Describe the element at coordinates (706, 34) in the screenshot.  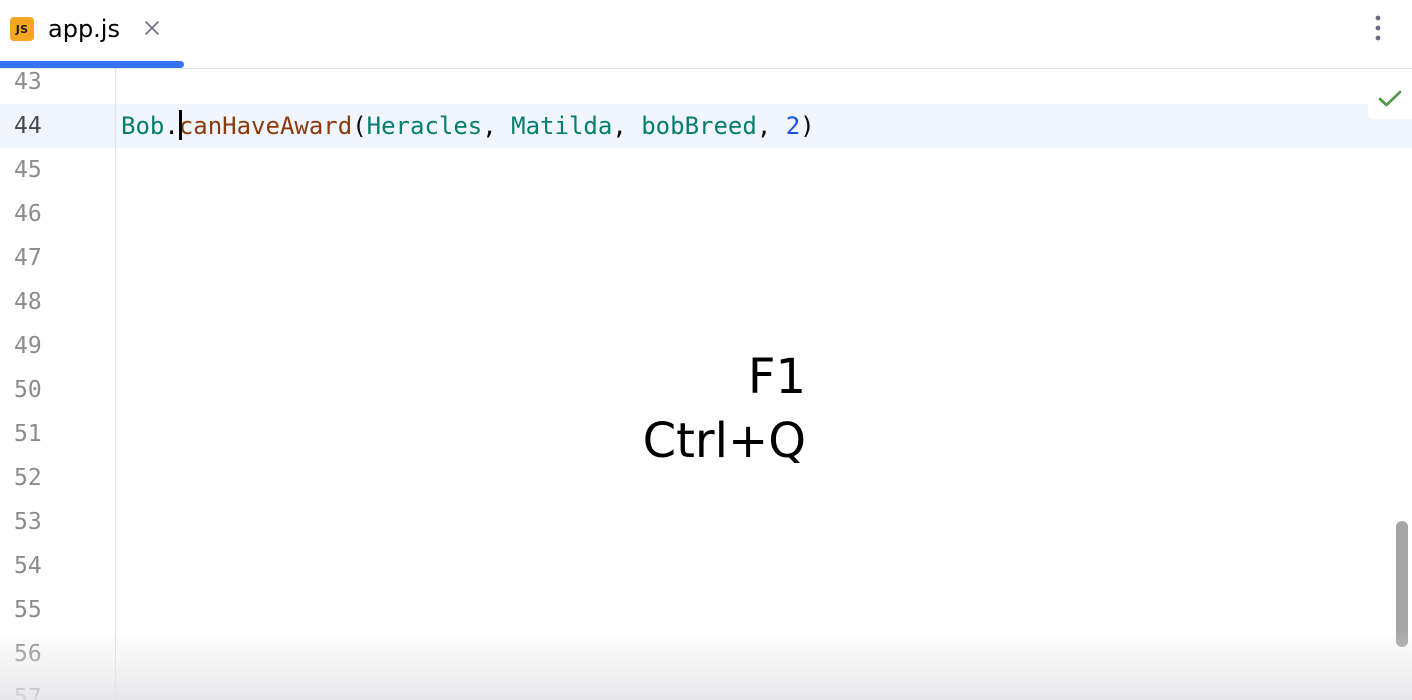
I see `editor-tab-bar: JS app.js` at that location.